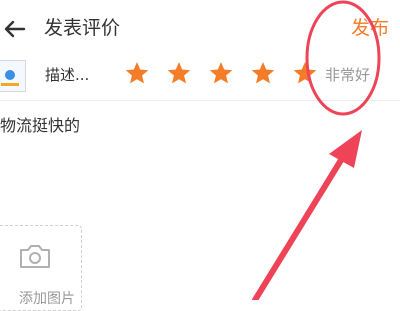  What do you see at coordinates (15, 29) in the screenshot?
I see `back-arrow-icon` at bounding box center [15, 29].